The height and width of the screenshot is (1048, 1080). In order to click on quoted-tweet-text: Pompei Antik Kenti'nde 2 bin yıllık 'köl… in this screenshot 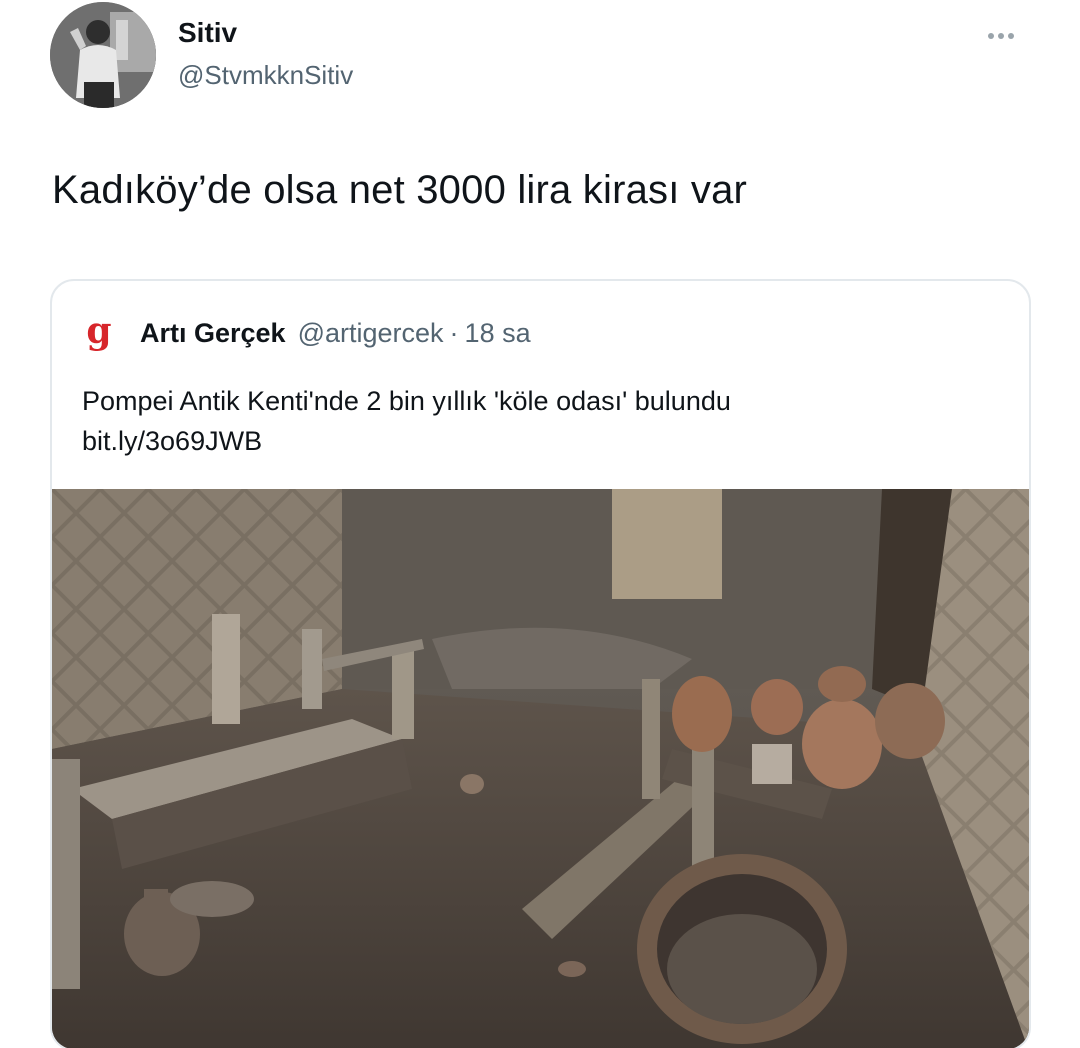, I will do `click(406, 421)`.